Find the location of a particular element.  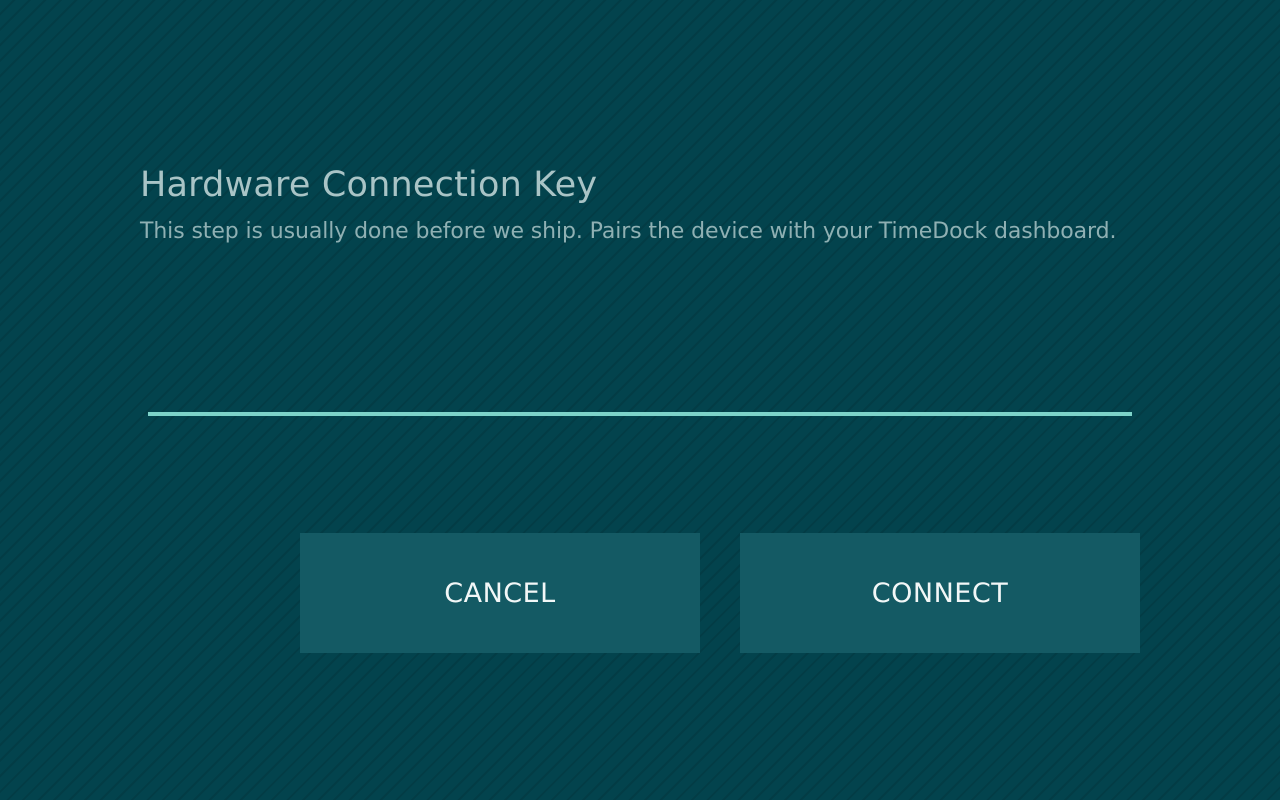

connection-key-input is located at coordinates (640, 378).